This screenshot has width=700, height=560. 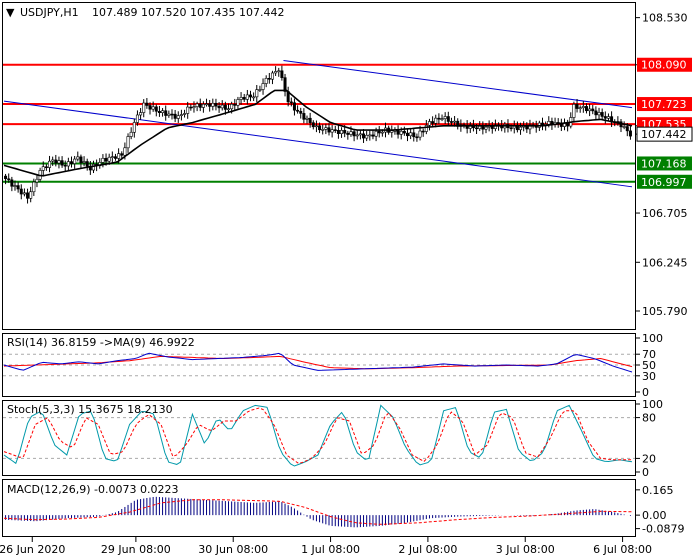 I want to click on symbol-arrow-icon: ▼, so click(x=10, y=12).